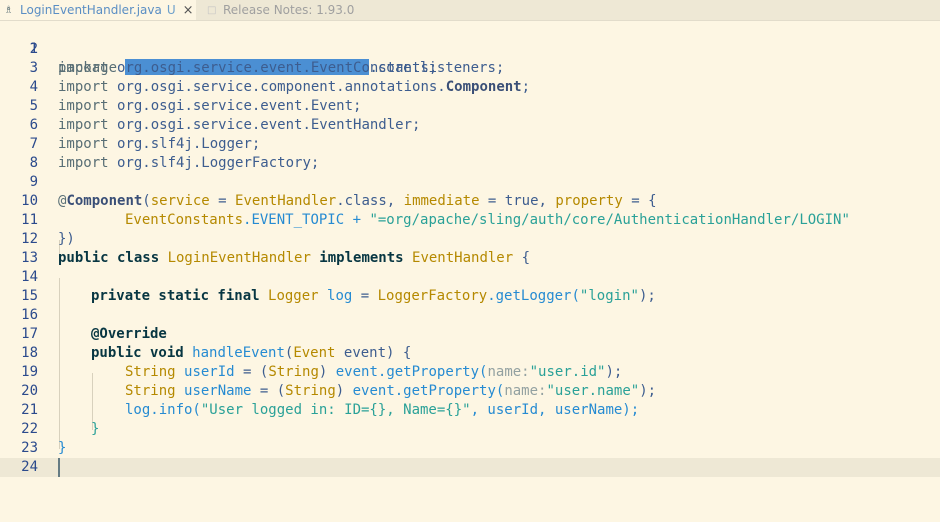 Image resolution: width=940 pixels, height=522 pixels. Describe the element at coordinates (470, 182) in the screenshot. I see `code-line: 9` at that location.